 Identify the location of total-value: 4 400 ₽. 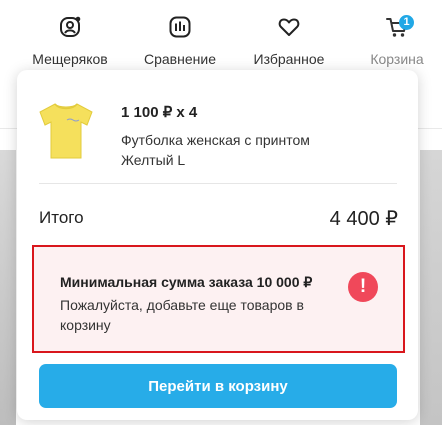
(363, 219).